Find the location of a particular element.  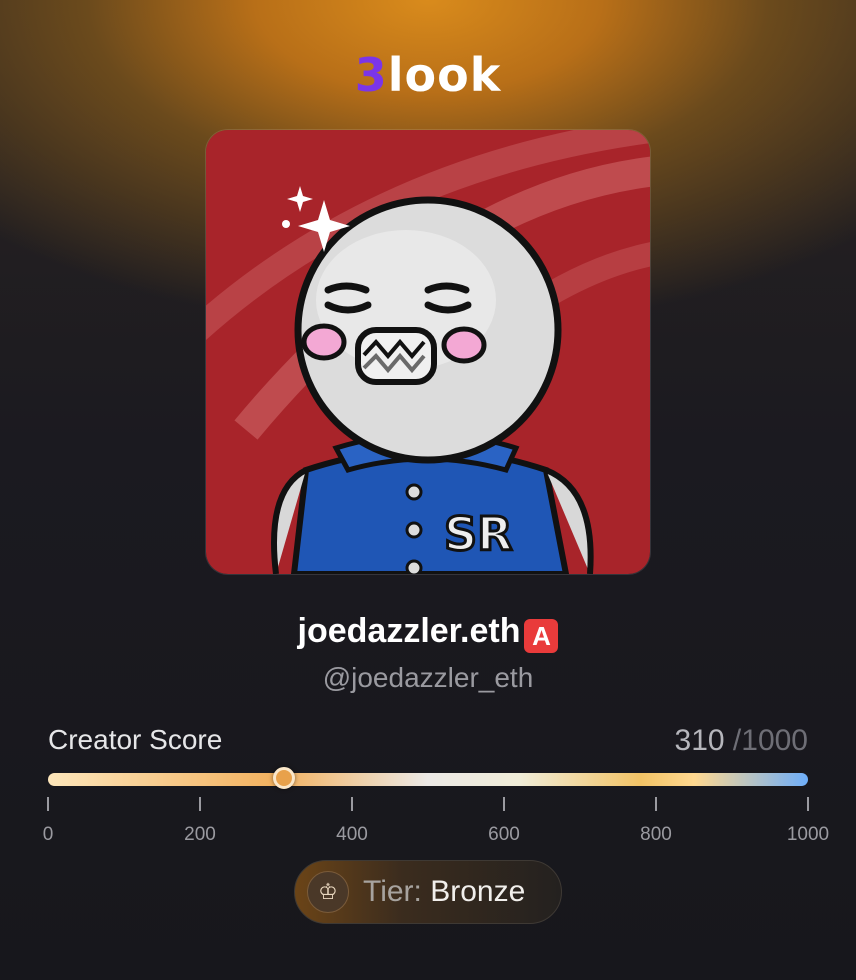

logo-text: look is located at coordinates (444, 75).